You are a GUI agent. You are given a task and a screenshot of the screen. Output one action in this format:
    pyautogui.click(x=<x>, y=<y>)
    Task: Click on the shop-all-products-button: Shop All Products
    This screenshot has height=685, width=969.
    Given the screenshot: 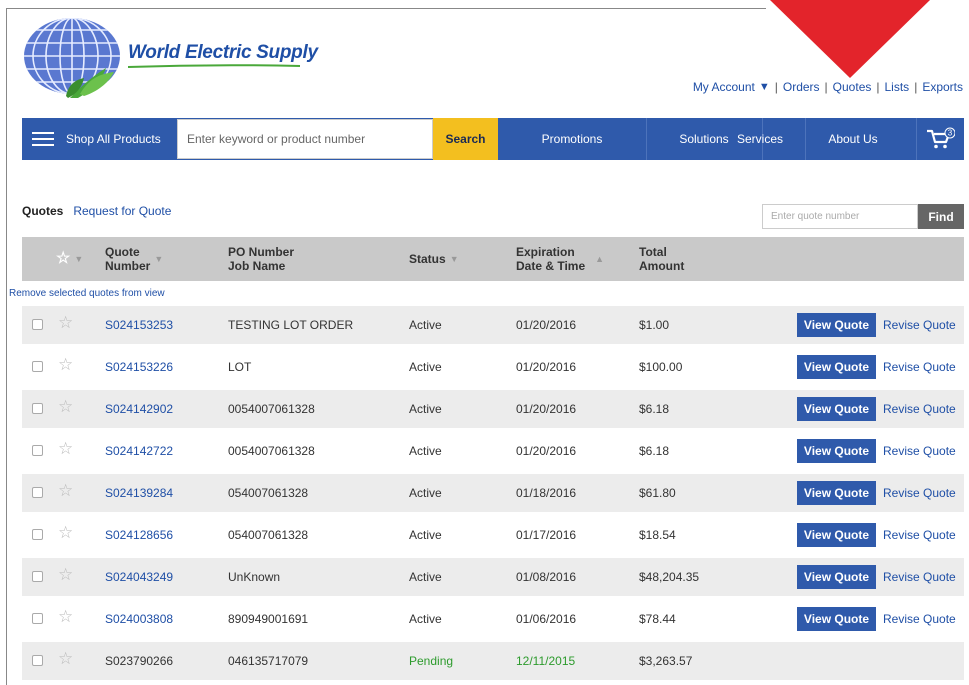 What is the action you would take?
    pyautogui.click(x=99, y=139)
    